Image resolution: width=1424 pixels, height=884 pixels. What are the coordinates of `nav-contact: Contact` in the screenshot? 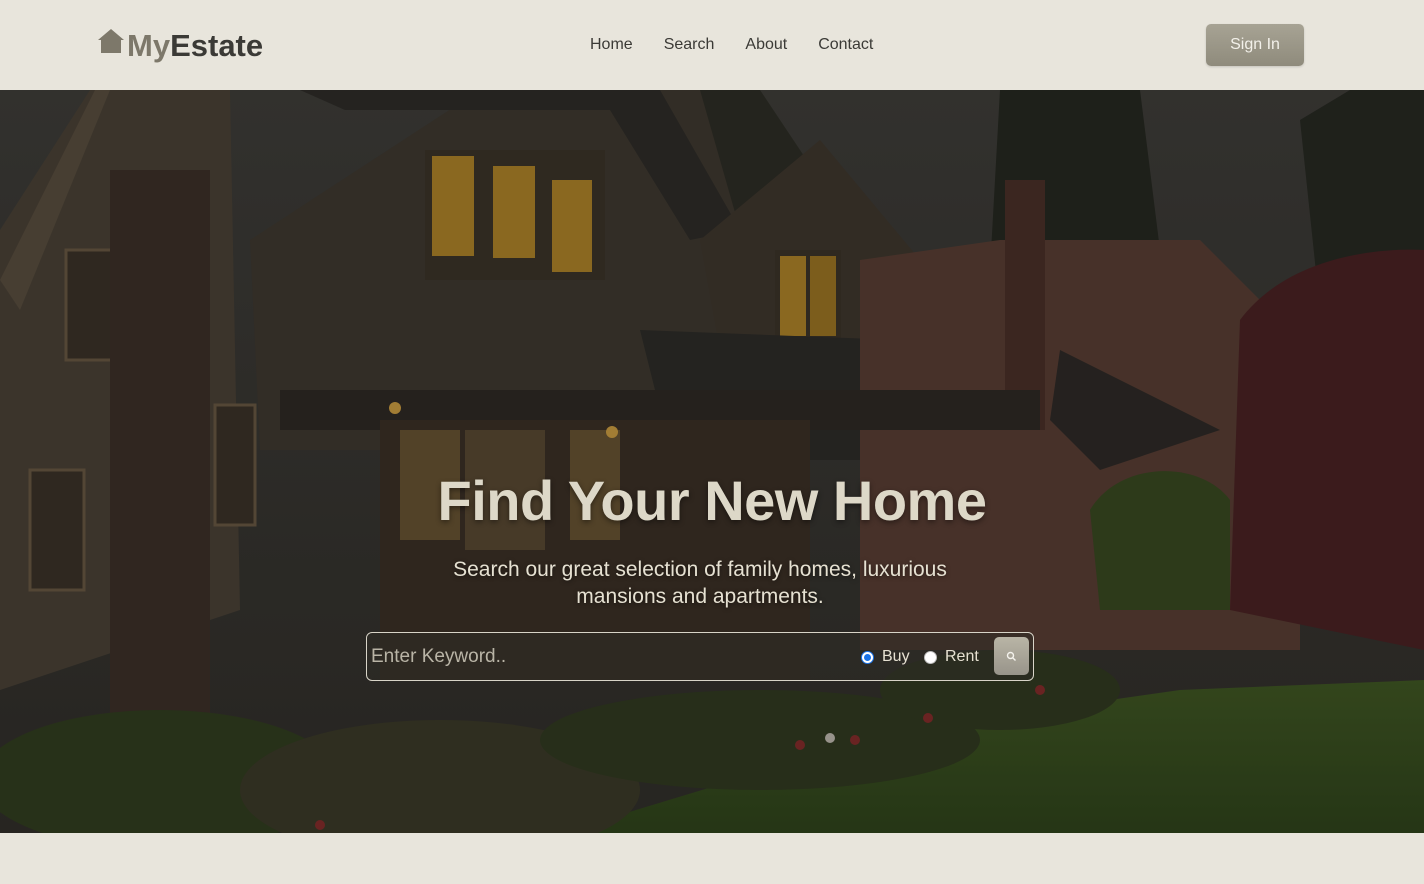 It's located at (845, 45).